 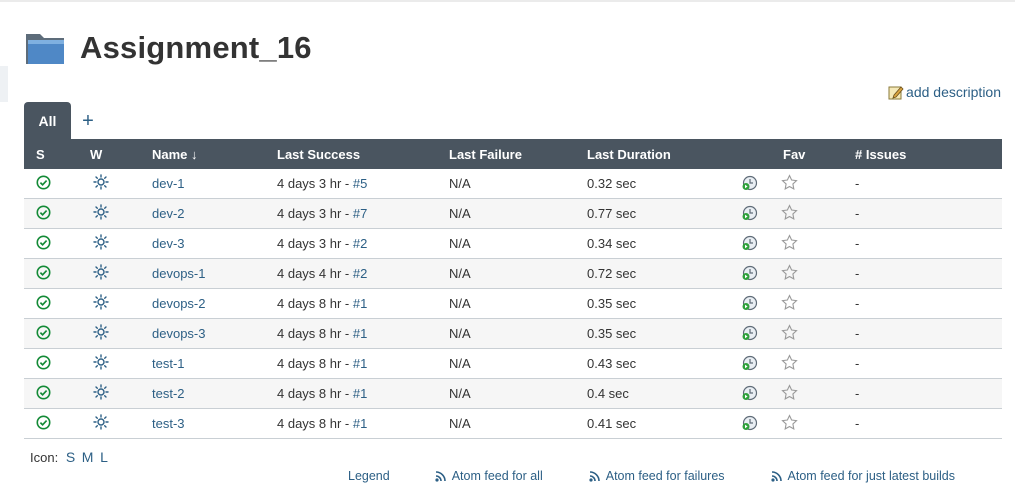 I want to click on header-weather: W, so click(x=121, y=154).